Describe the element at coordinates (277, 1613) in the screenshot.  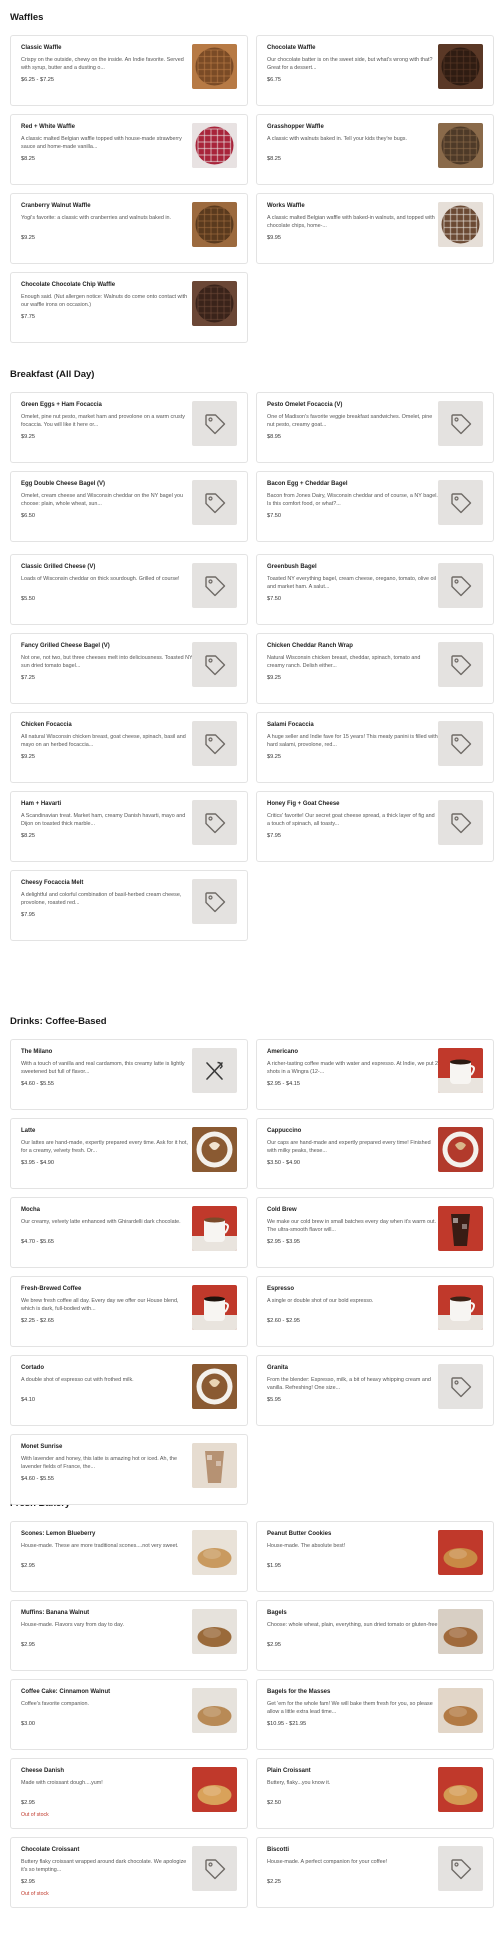
I see `item-name: Bagels` at that location.